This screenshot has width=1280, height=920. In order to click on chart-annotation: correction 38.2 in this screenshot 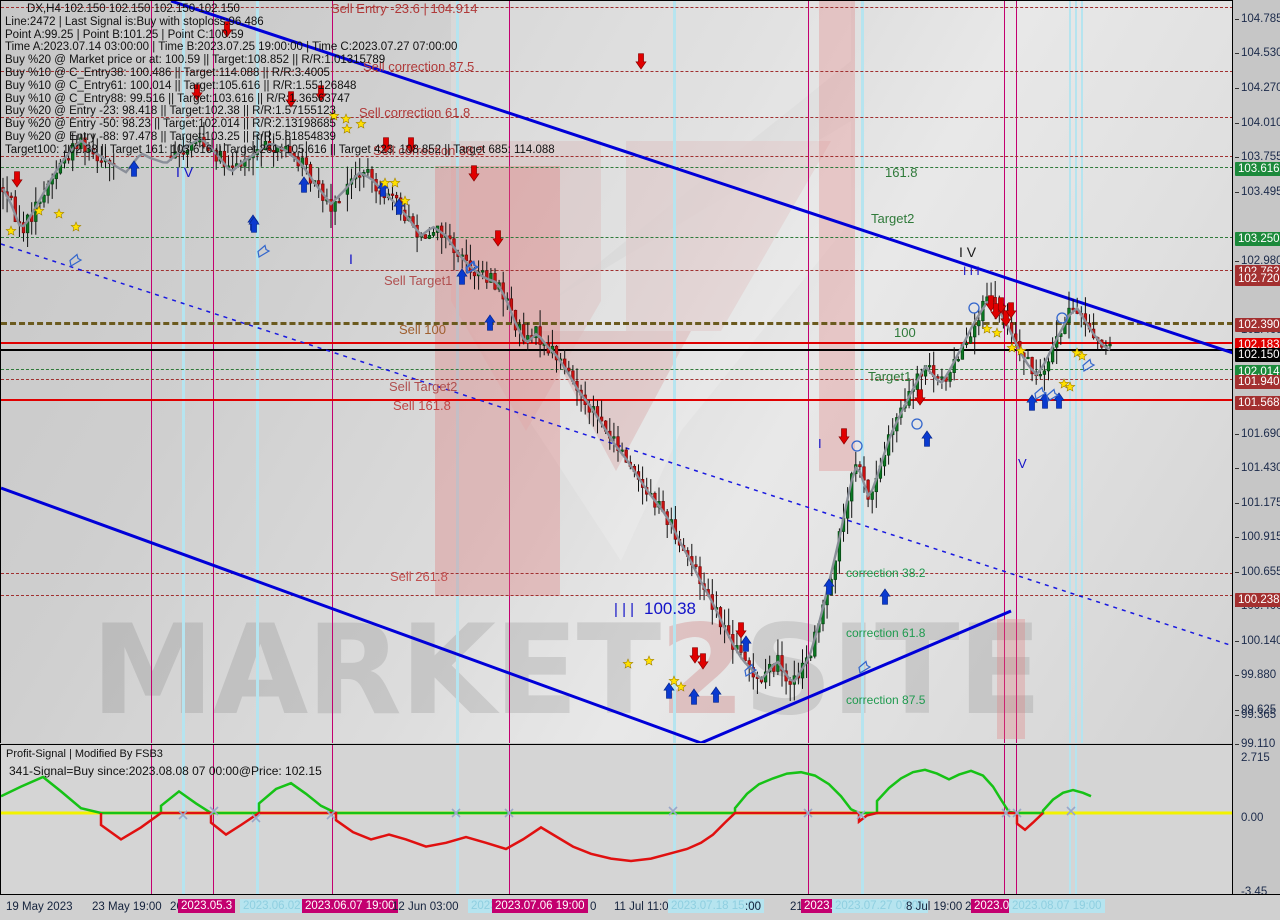, I will do `click(886, 573)`.